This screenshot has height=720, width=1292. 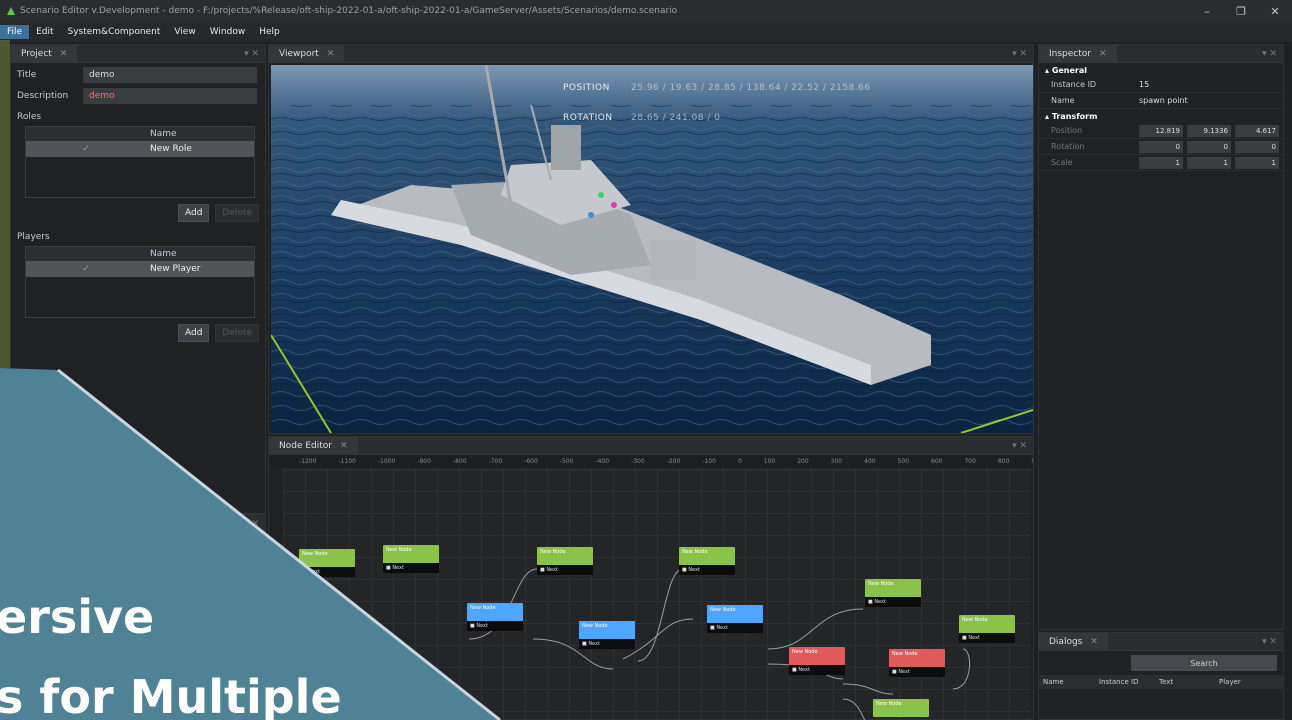 I want to click on tab-viewport: Viewport ✕, so click(x=307, y=53).